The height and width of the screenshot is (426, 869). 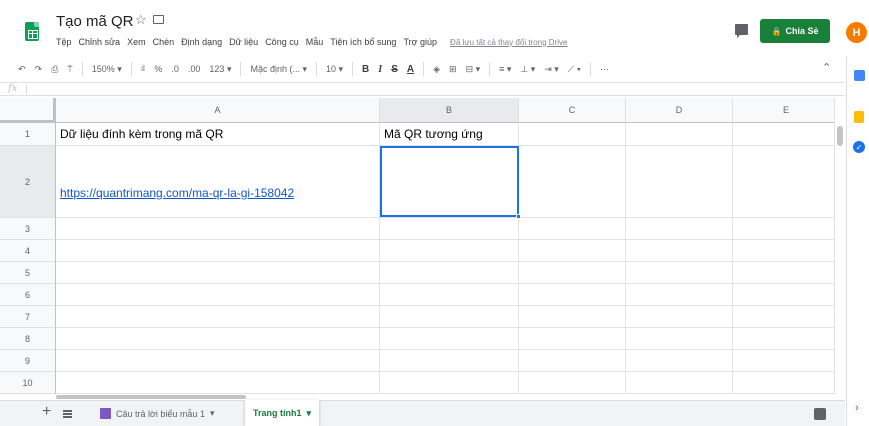 What do you see at coordinates (527, 69) in the screenshot?
I see `vertical-align-icon: ⊥ ▾` at bounding box center [527, 69].